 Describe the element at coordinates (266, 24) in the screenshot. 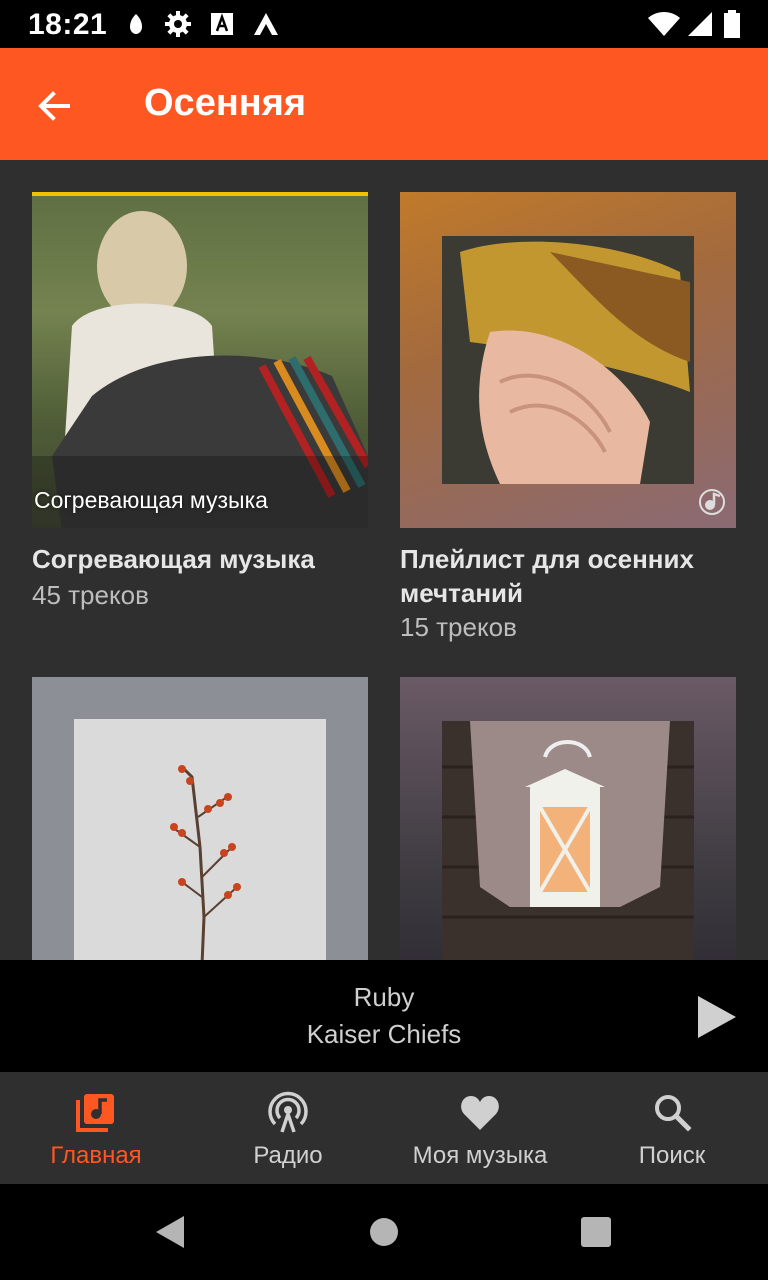

I see `app-logo-icon` at that location.